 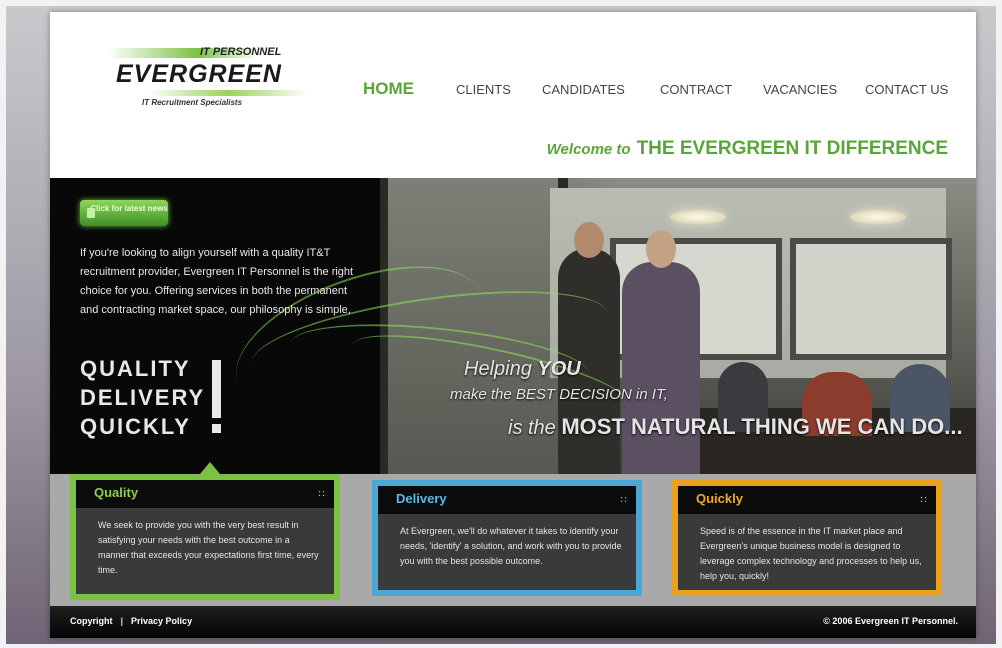 What do you see at coordinates (205, 494) in the screenshot?
I see `feature-quality-header: Quality ::` at bounding box center [205, 494].